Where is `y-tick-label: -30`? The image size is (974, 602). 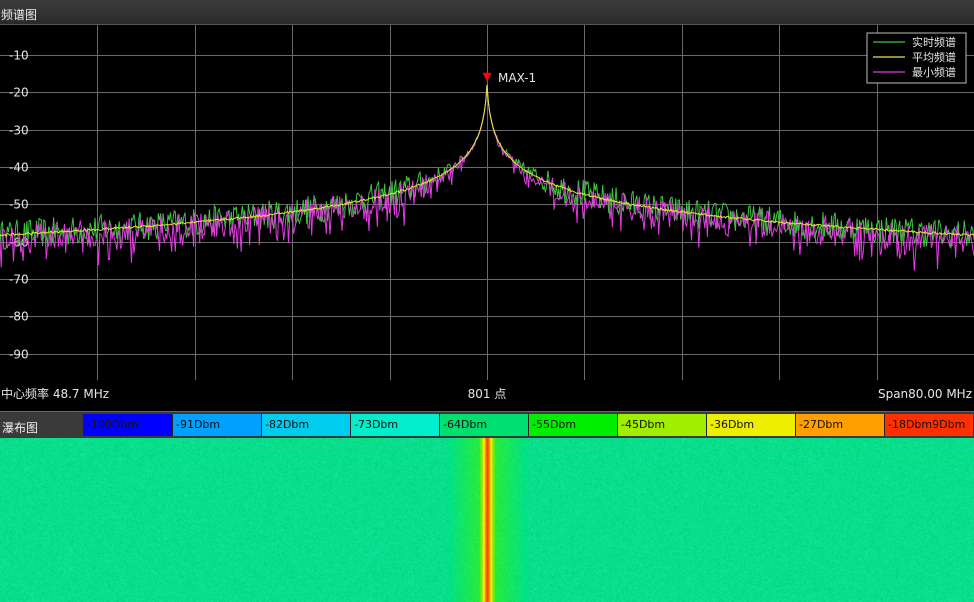
y-tick-label: -30 is located at coordinates (19, 131).